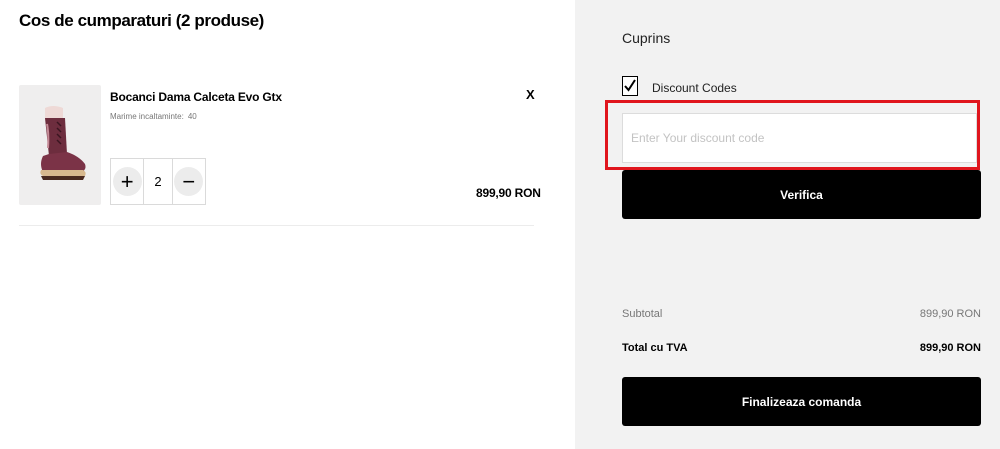 Image resolution: width=1000 pixels, height=449 pixels. I want to click on remove-item-button: X, so click(530, 94).